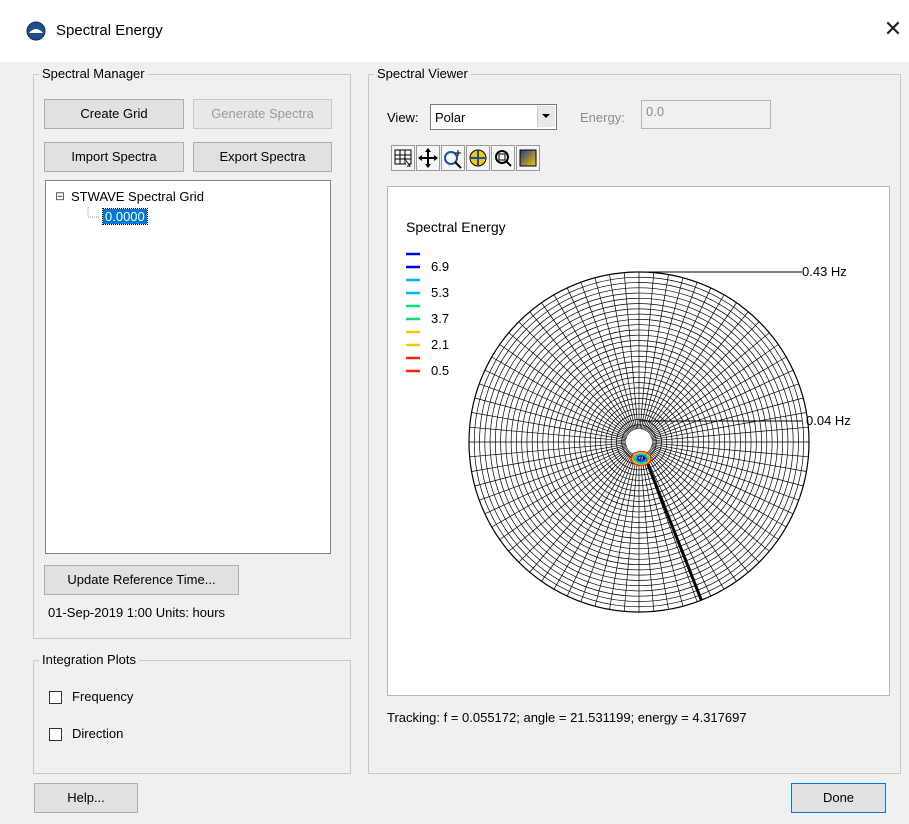 The width and height of the screenshot is (909, 824). What do you see at coordinates (36, 31) in the screenshot?
I see `app-icon` at bounding box center [36, 31].